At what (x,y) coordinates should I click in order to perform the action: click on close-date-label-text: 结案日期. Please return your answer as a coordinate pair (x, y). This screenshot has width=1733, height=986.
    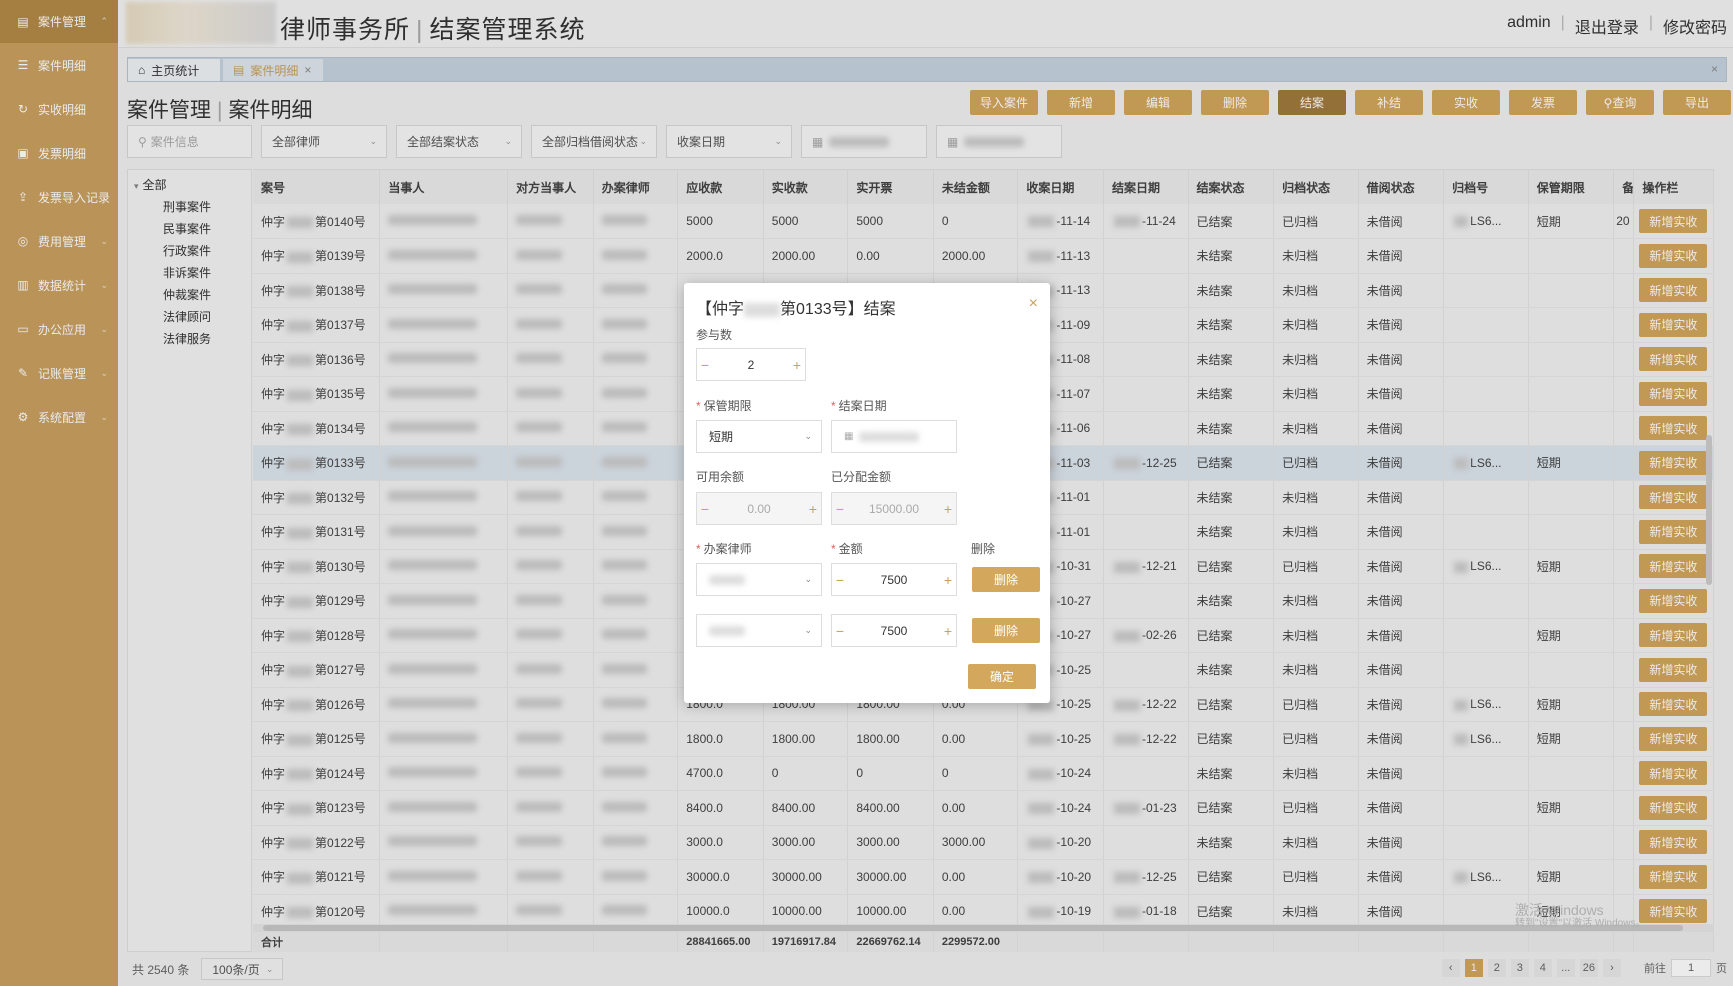
    Looking at the image, I should click on (862, 406).